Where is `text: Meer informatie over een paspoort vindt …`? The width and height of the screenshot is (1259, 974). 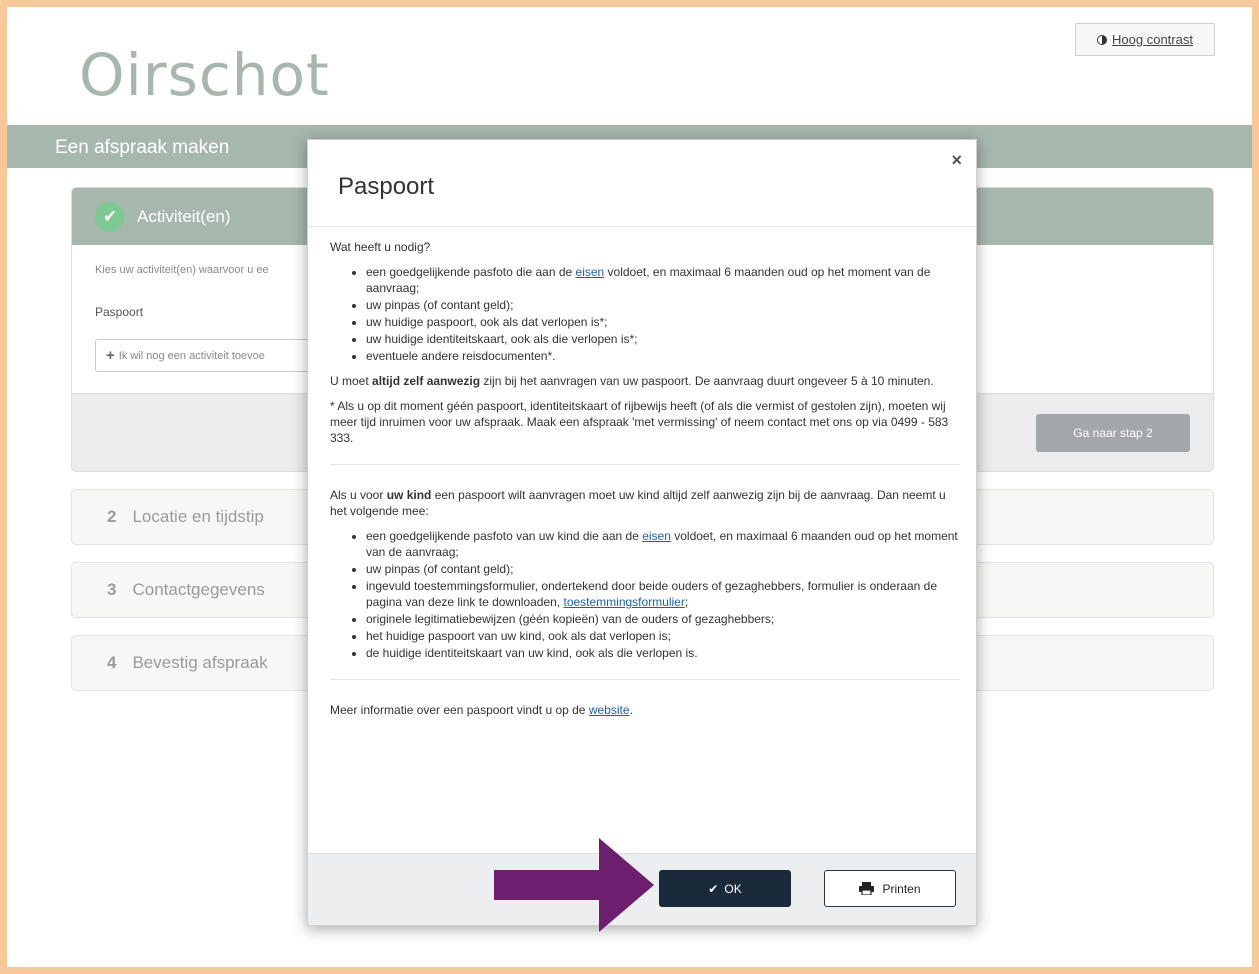 text: Meer informatie over een paspoort vindt … is located at coordinates (459, 710).